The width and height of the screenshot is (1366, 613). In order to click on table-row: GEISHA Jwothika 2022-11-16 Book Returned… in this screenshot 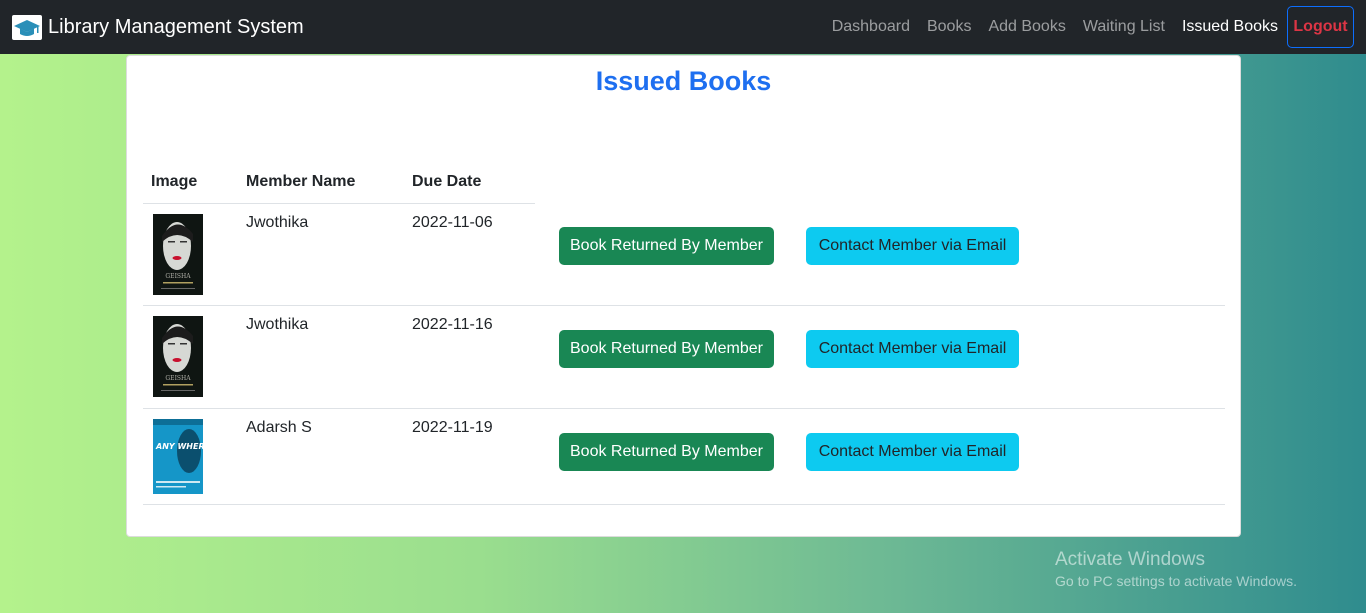, I will do `click(684, 357)`.